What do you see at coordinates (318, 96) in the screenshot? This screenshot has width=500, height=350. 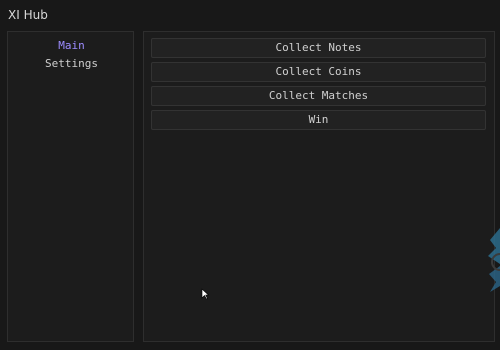 I see `collect-matches-button: Collect Matches` at bounding box center [318, 96].